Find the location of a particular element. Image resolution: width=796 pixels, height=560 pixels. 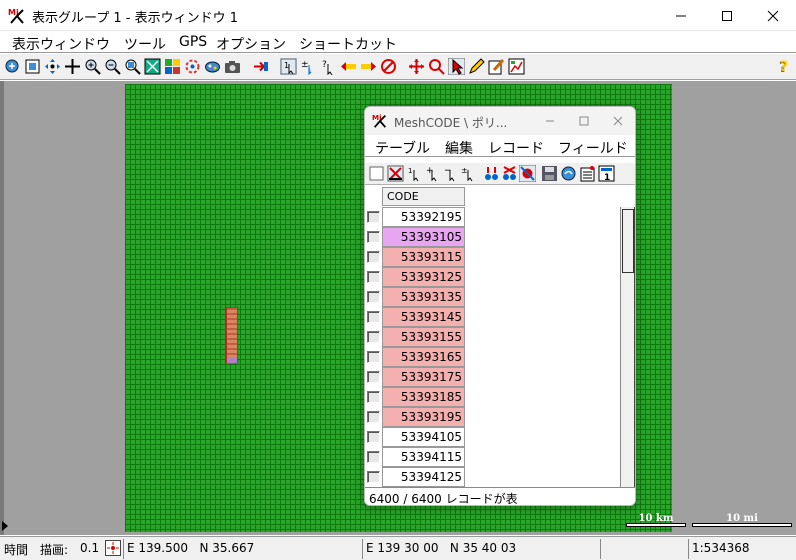

gps-target-icon is located at coordinates (113, 548).